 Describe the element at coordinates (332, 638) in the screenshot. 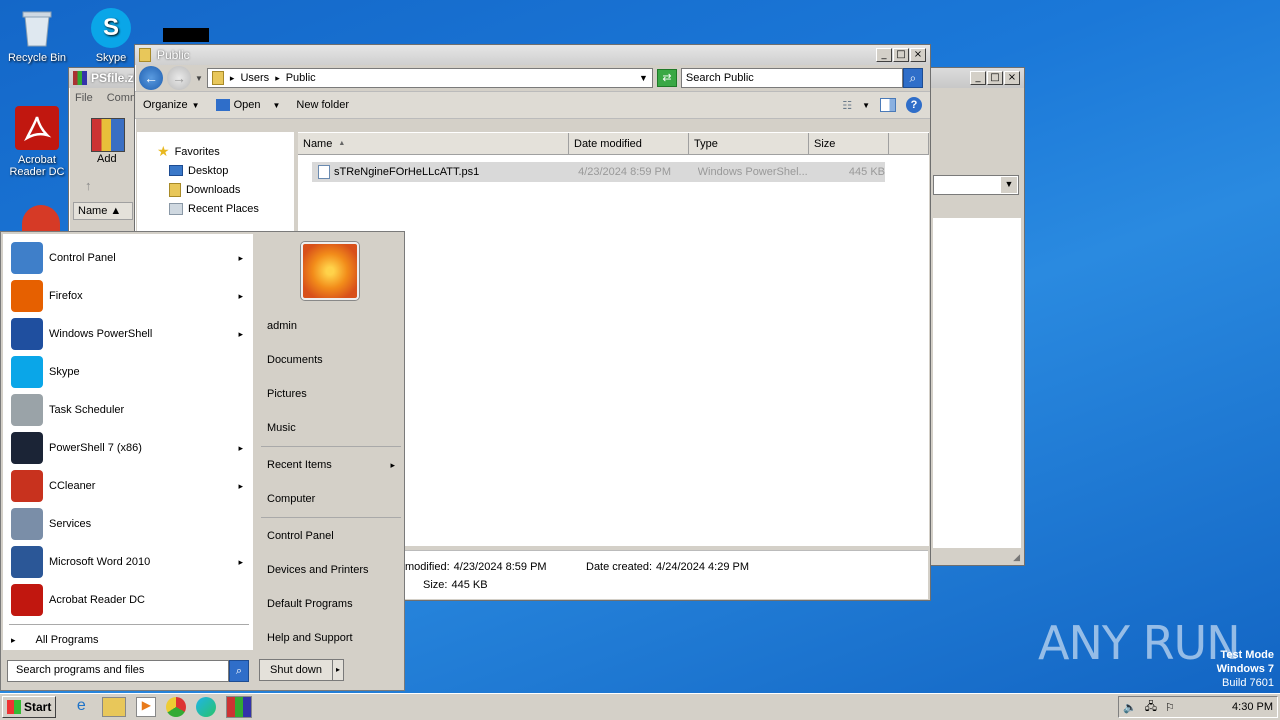

I see `start-right-help: Help and Support` at that location.